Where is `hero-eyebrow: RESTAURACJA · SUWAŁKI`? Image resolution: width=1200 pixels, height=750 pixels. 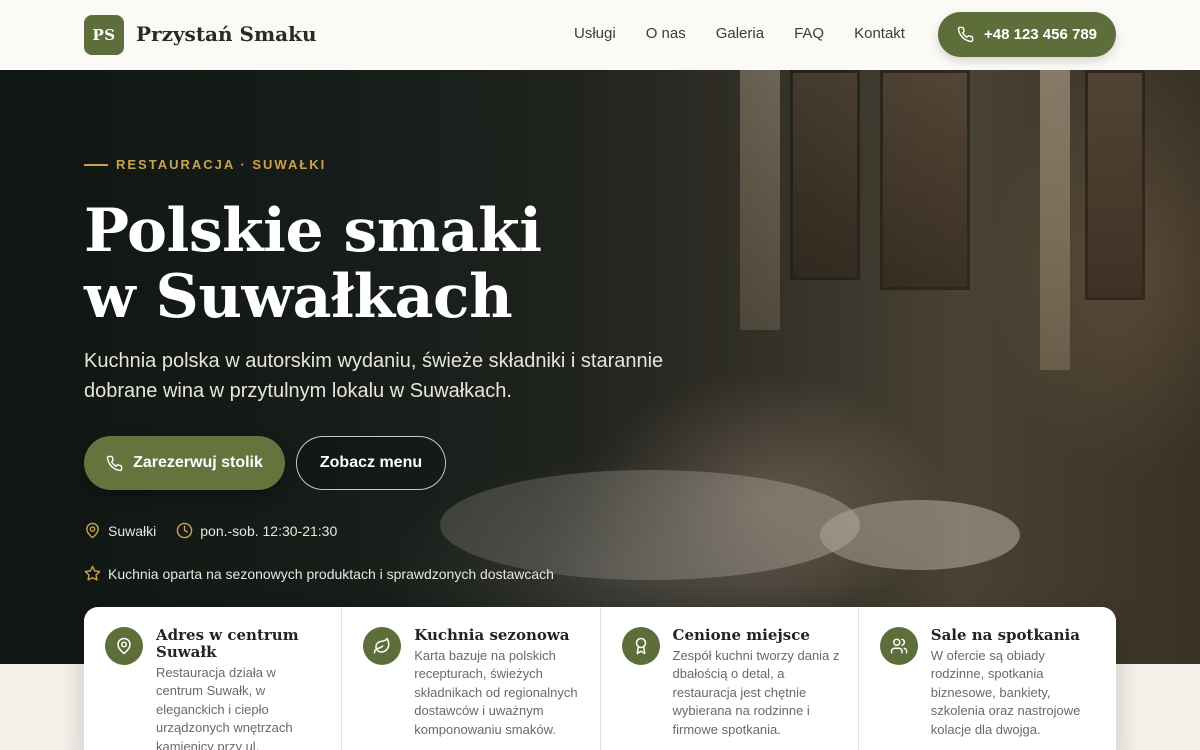
hero-eyebrow: RESTAURACJA · SUWAŁKI is located at coordinates (205, 164).